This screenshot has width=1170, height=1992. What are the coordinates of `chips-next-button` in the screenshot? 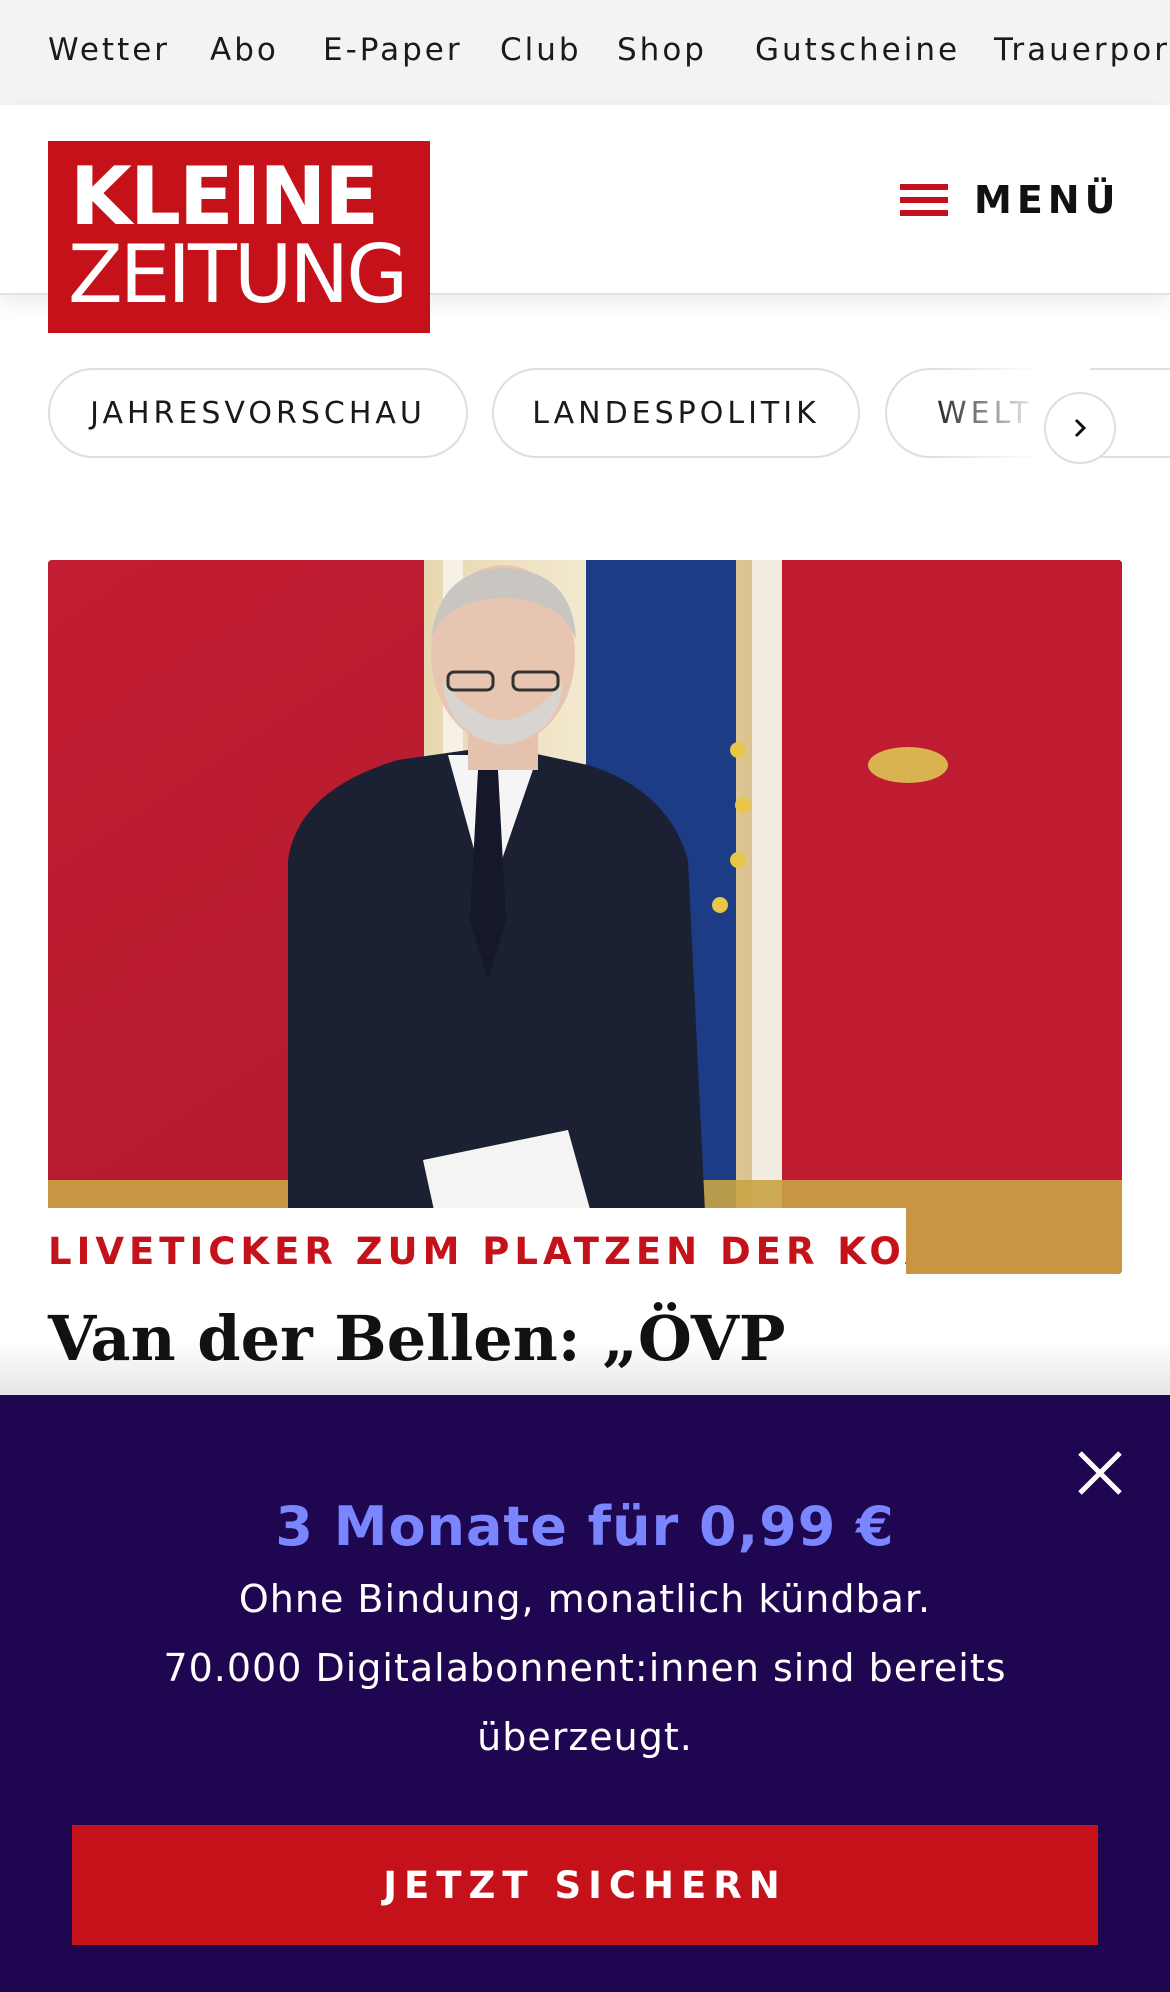 It's located at (1080, 428).